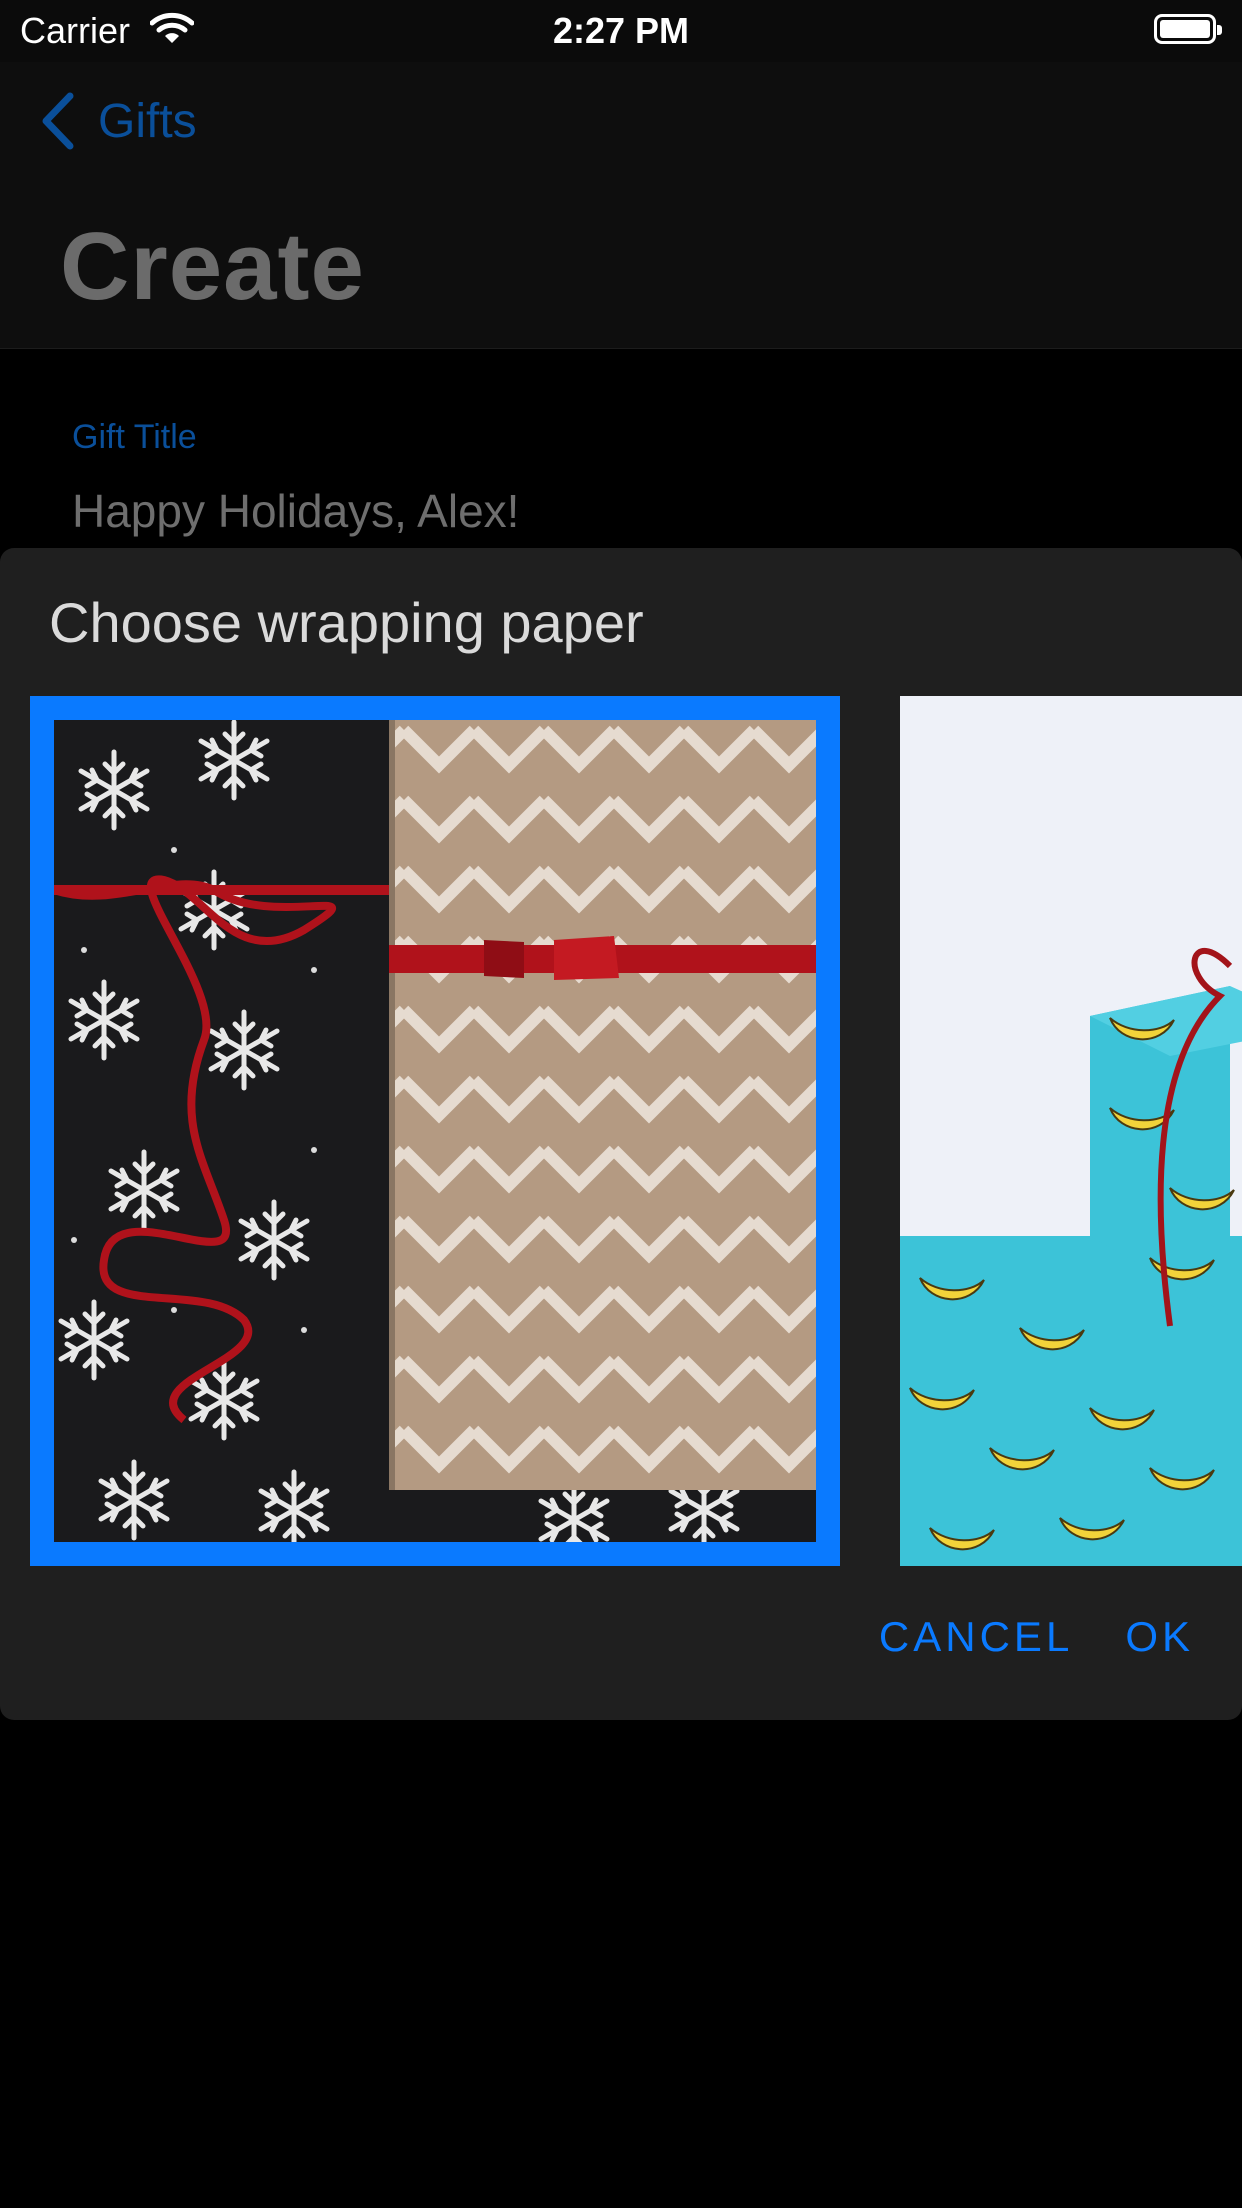  I want to click on ok-button: OK, so click(1159, 1637).